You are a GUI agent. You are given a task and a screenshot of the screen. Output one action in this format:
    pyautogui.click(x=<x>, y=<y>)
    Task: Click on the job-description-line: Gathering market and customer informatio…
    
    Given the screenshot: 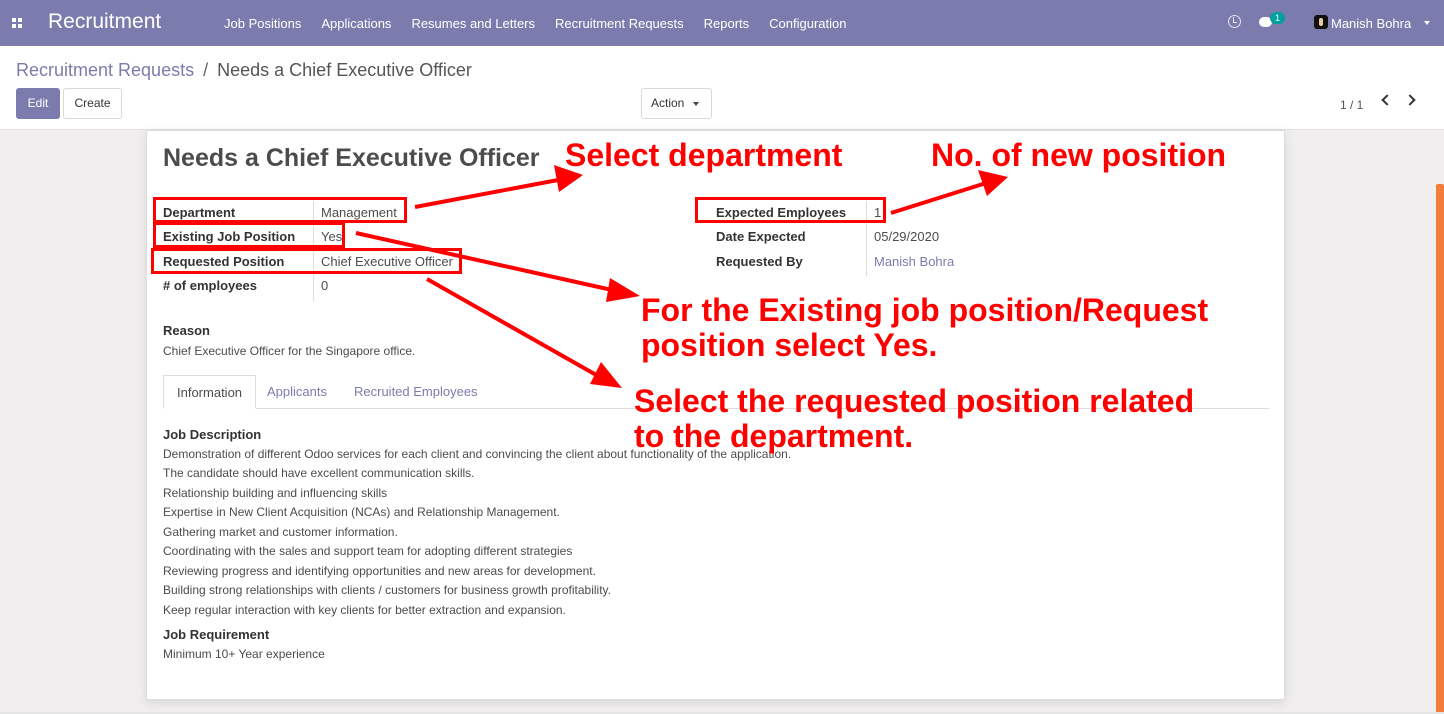 What is the action you would take?
    pyautogui.click(x=280, y=532)
    